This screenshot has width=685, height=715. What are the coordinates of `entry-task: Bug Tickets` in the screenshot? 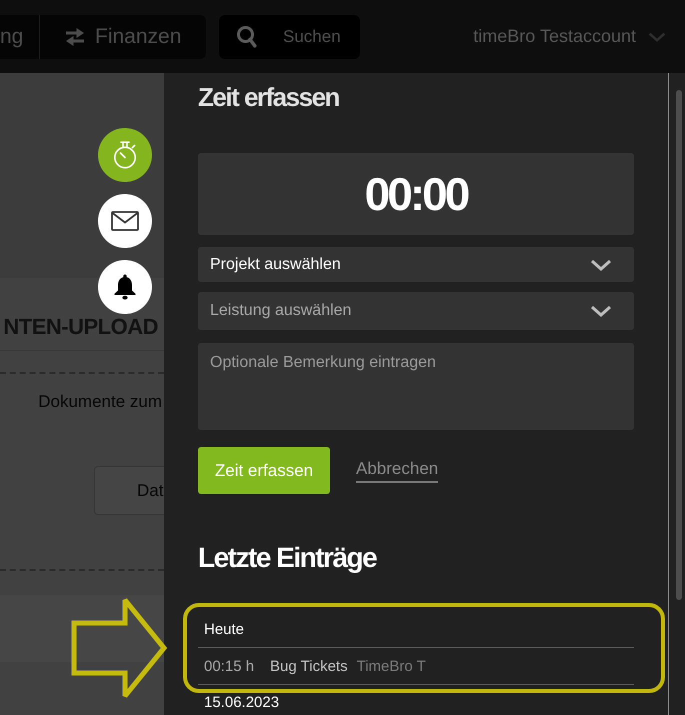 It's located at (309, 666).